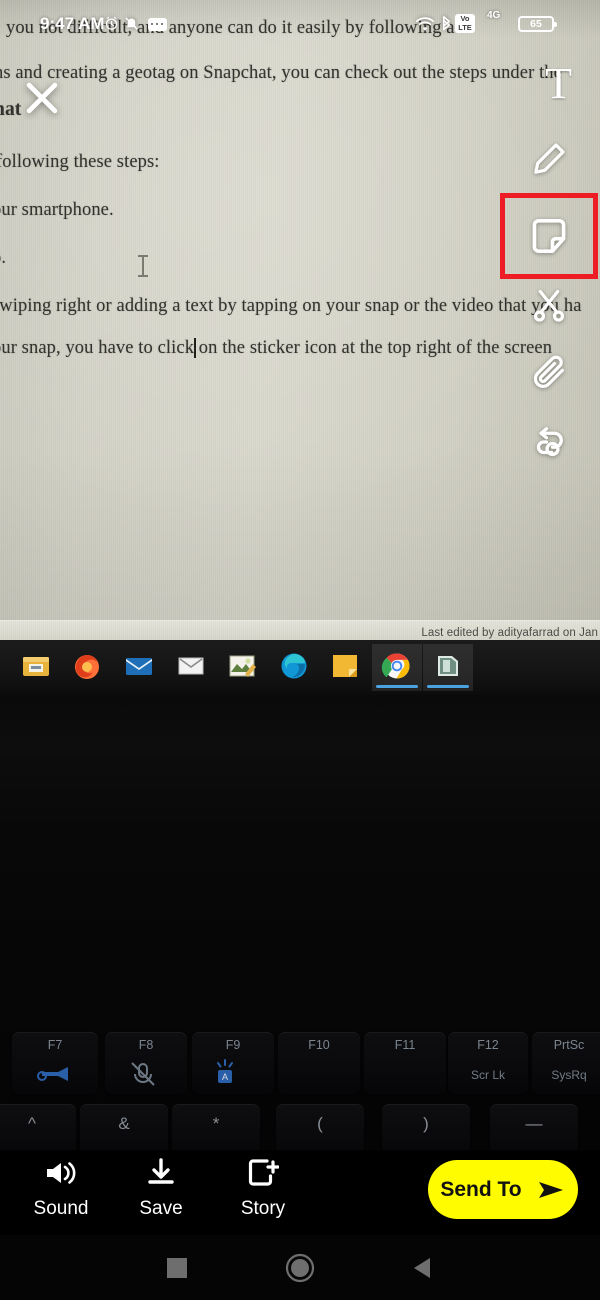 The image size is (600, 1300). What do you see at coordinates (146, 1045) in the screenshot?
I see `key-f8-label: F8` at bounding box center [146, 1045].